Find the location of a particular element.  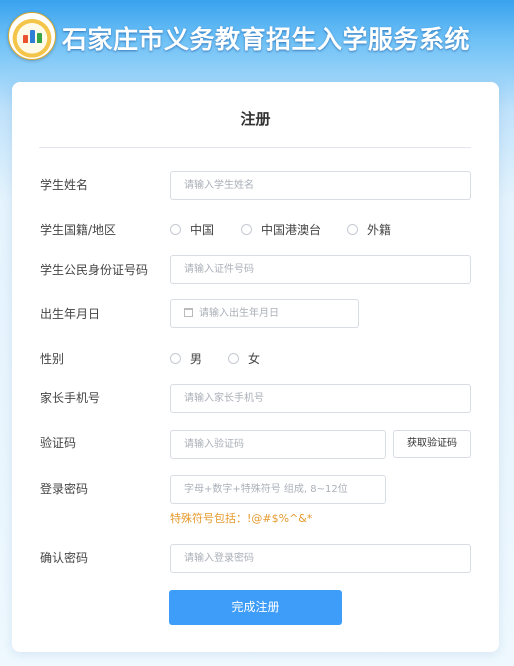

verification-code-input: 请输入验证码 is located at coordinates (278, 444).